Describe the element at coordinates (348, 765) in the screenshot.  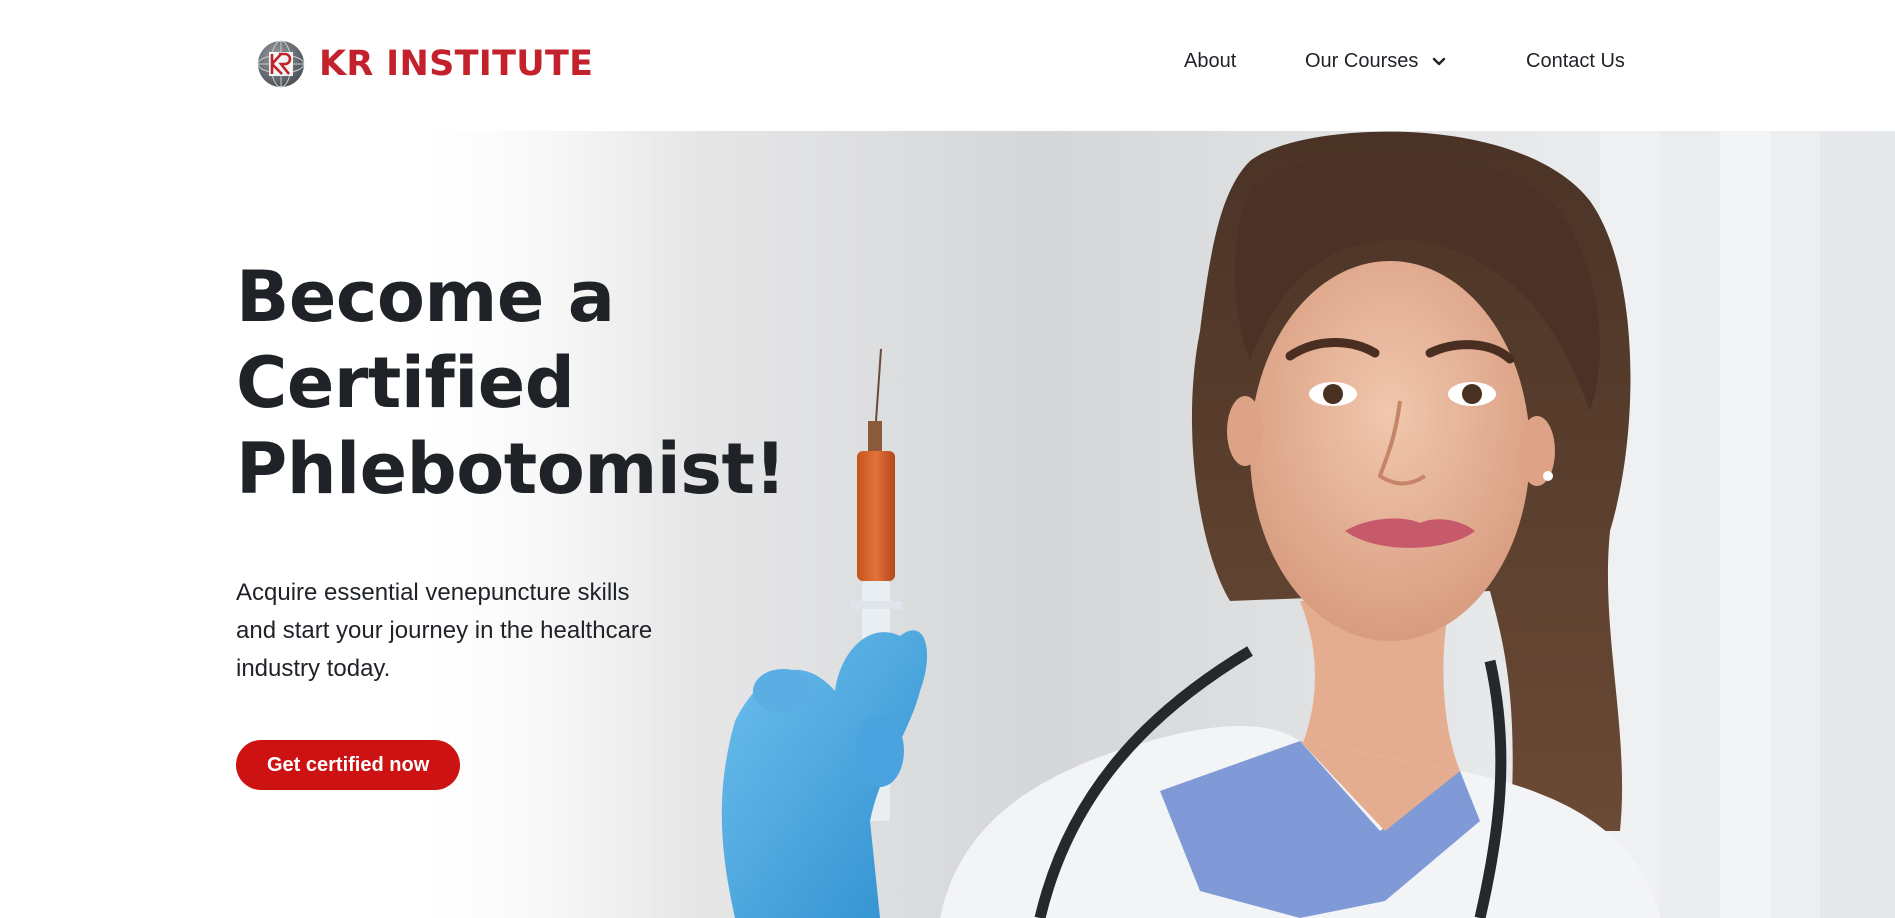
I see `get-certified-button: Get certified now` at that location.